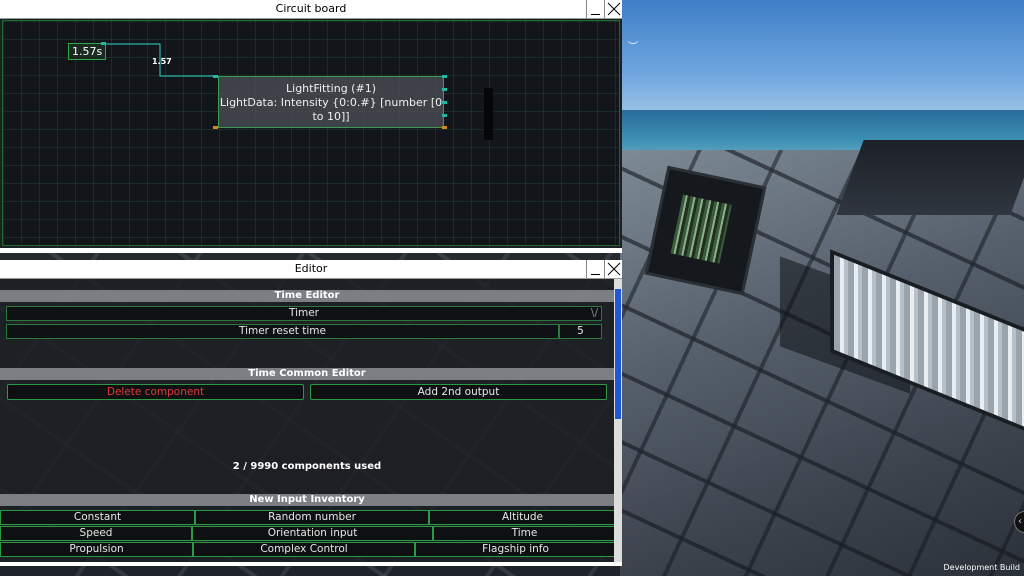 The width and height of the screenshot is (1024, 576). I want to click on editor-minimize-button, so click(595, 269).